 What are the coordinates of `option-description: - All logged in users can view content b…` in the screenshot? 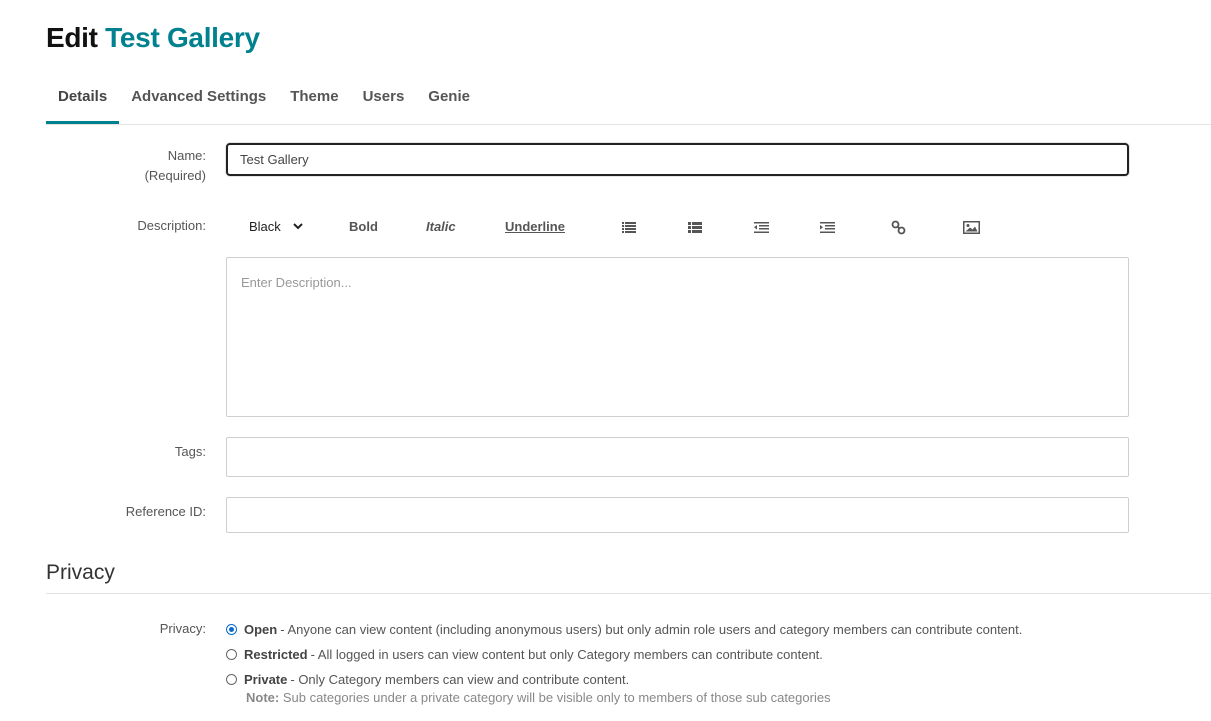 It's located at (566, 654).